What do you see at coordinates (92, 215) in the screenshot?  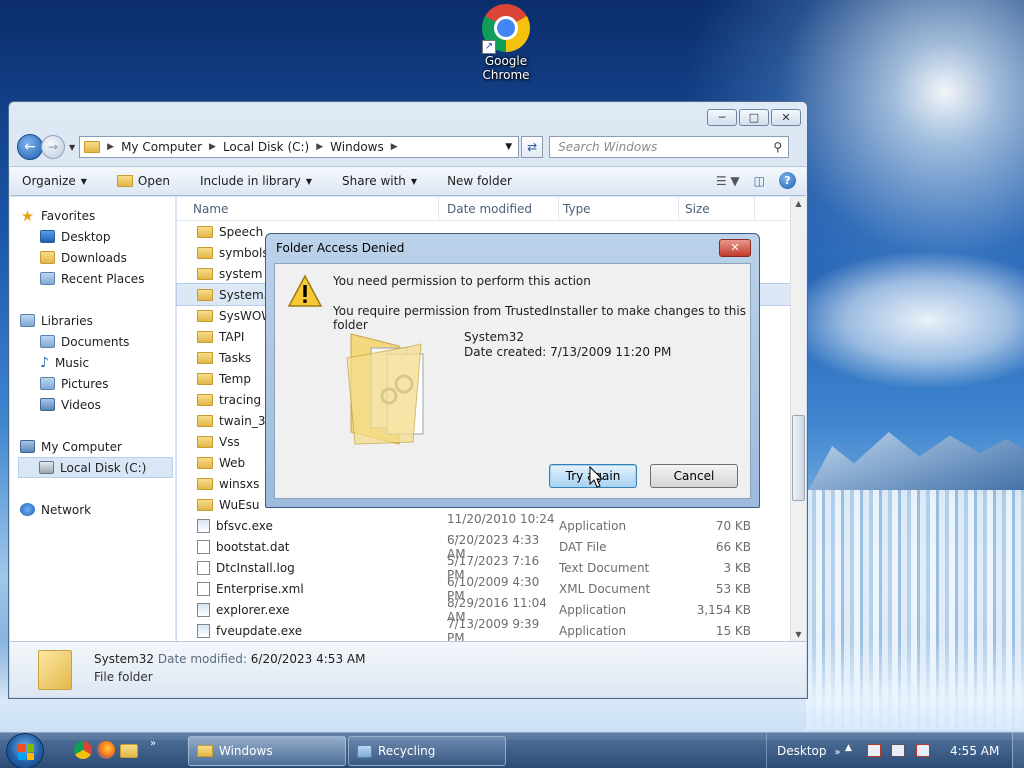 I see `nav-favorites: ★ Favorites` at bounding box center [92, 215].